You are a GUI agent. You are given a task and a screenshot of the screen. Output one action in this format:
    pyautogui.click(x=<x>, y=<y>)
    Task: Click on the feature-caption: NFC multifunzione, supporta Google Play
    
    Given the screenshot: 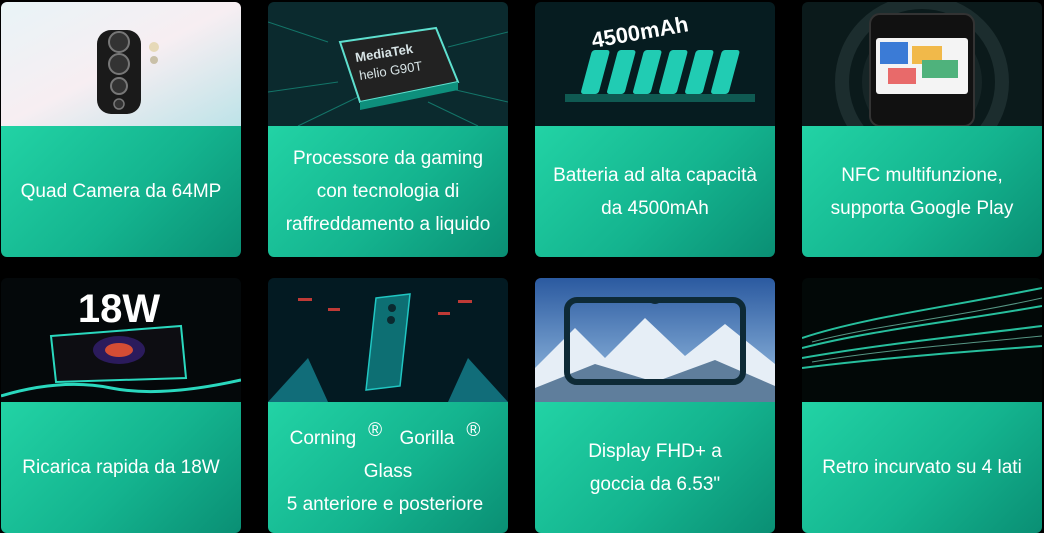 What is the action you would take?
    pyautogui.click(x=922, y=191)
    